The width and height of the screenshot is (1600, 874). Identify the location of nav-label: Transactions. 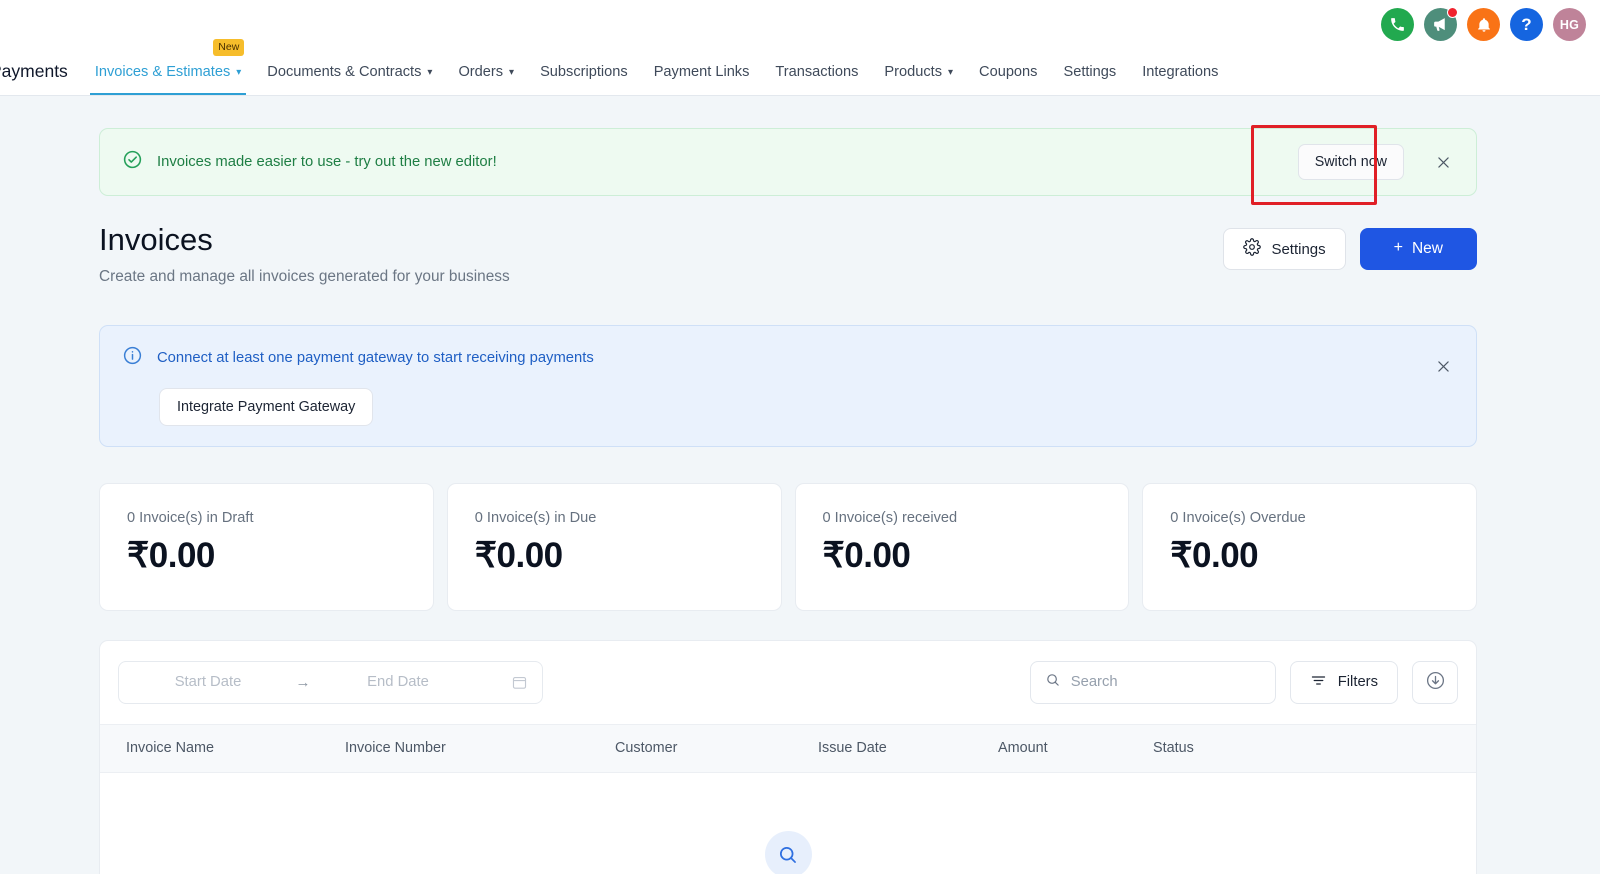
(817, 71).